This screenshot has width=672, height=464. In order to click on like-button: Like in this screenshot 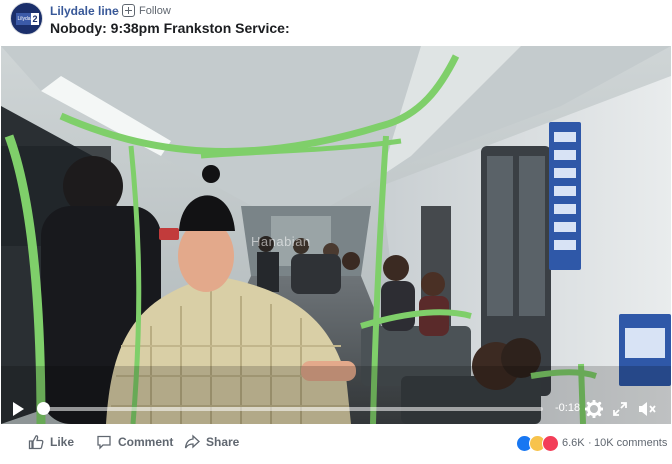, I will do `click(51, 442)`.